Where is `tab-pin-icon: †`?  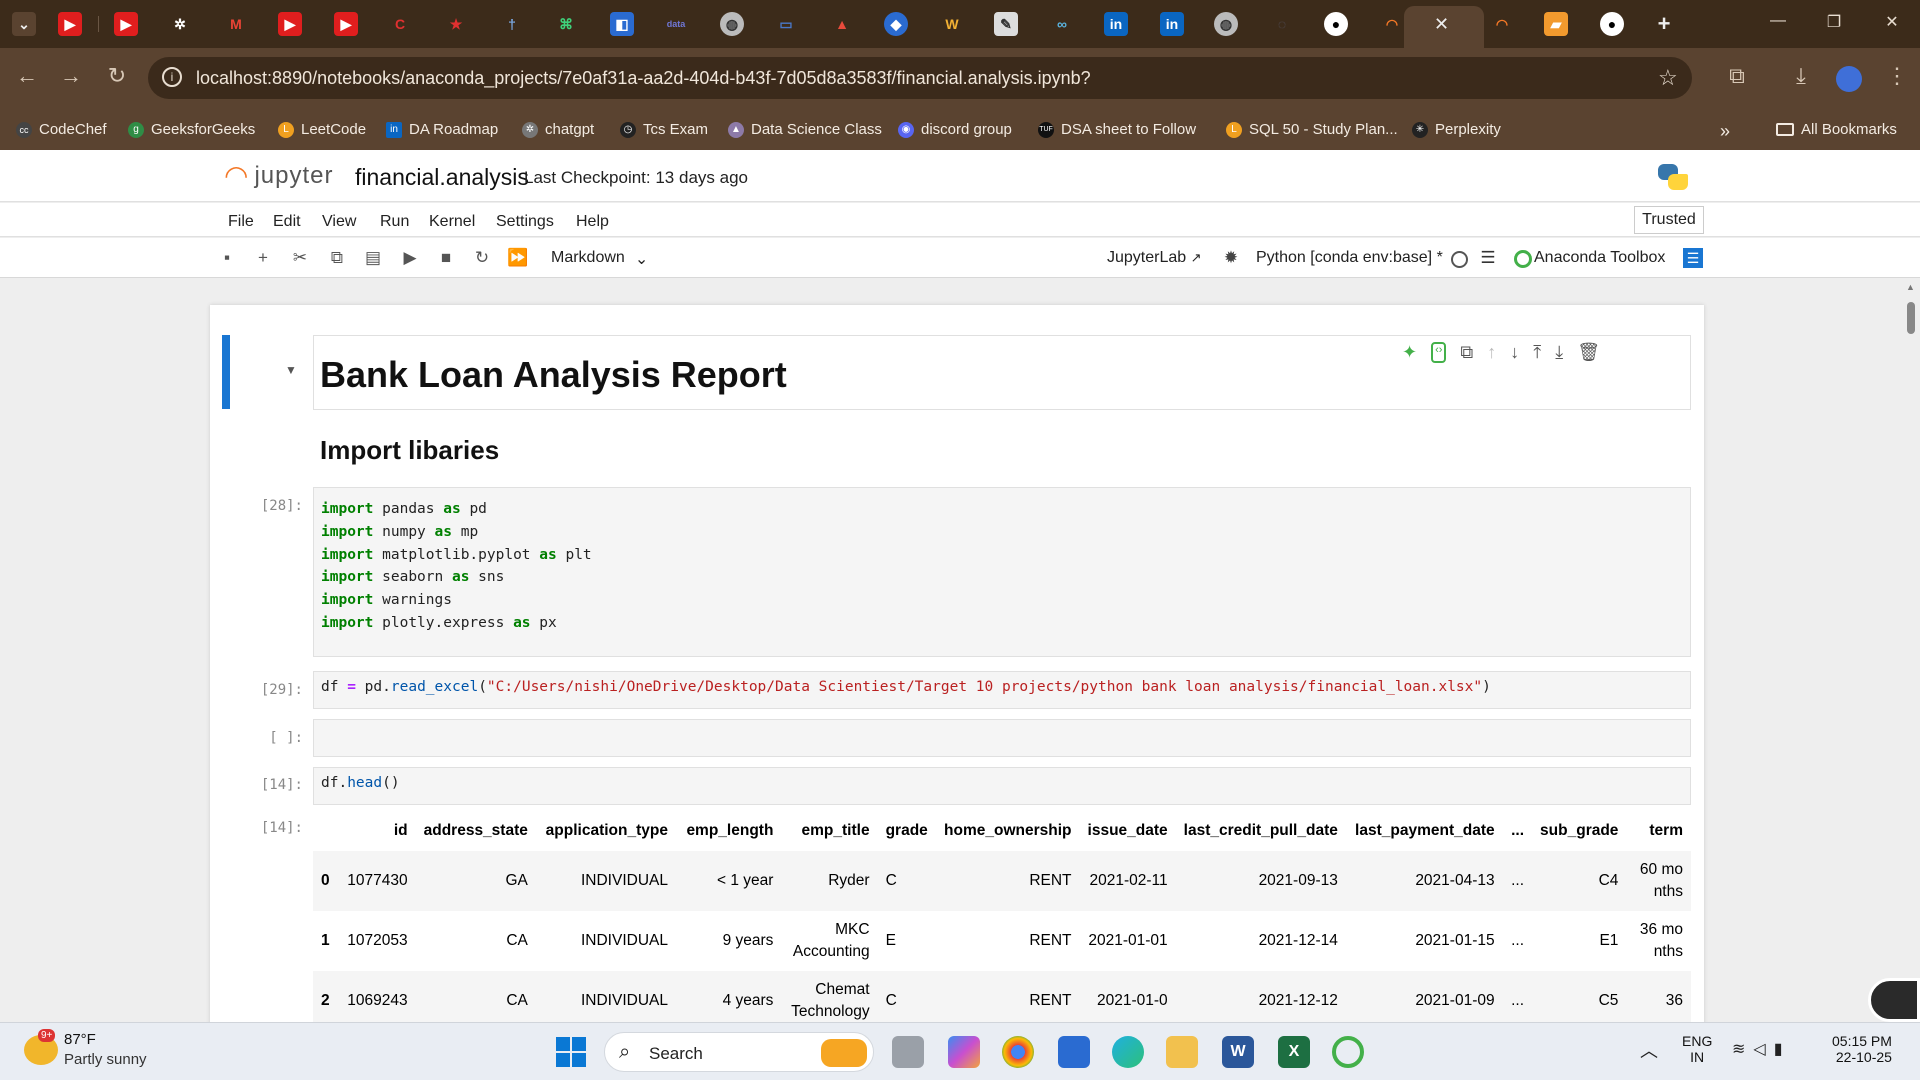 tab-pin-icon: † is located at coordinates (512, 24).